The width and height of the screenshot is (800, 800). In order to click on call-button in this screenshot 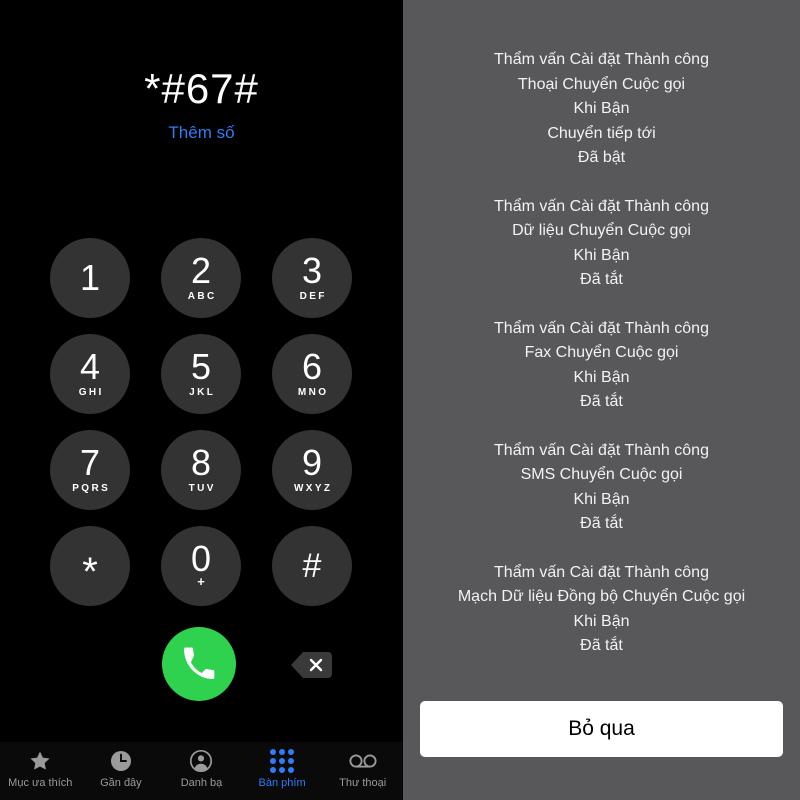, I will do `click(198, 664)`.